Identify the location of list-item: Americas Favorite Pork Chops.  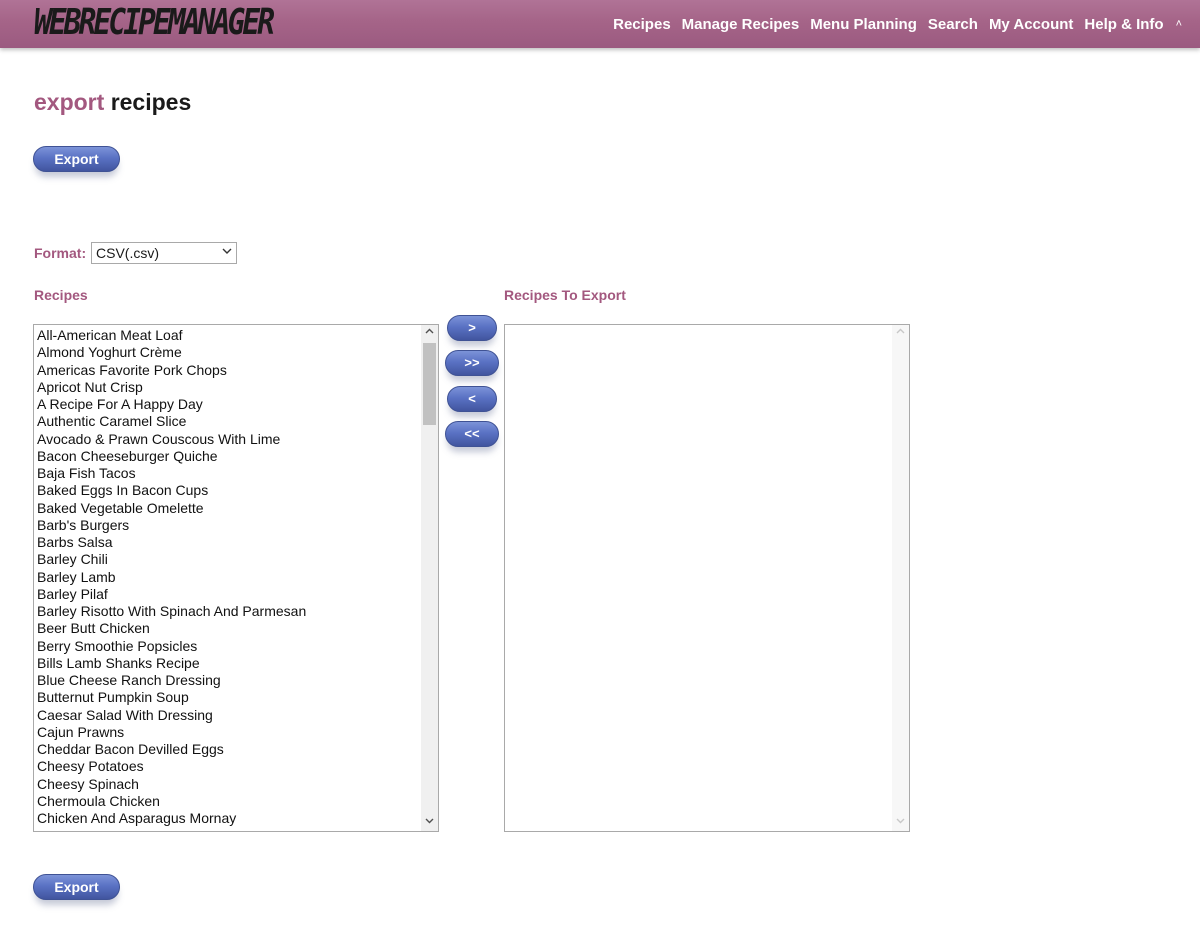
(171, 370).